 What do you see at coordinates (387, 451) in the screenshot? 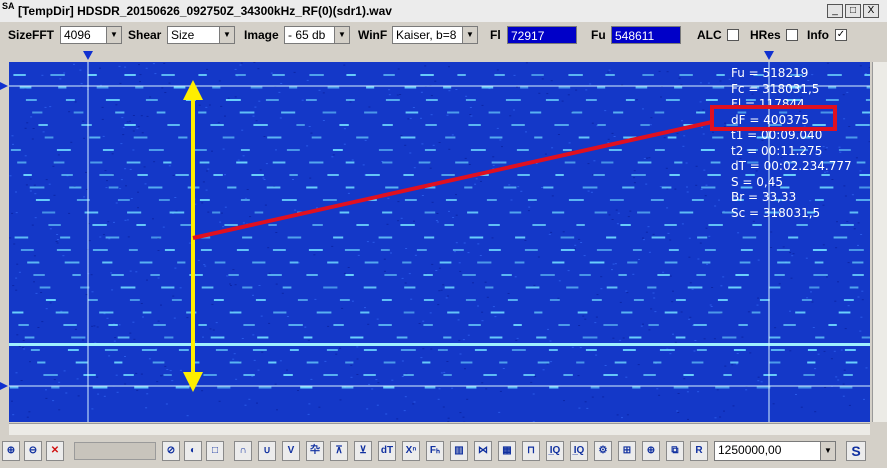
I see `dt-icon: dT` at bounding box center [387, 451].